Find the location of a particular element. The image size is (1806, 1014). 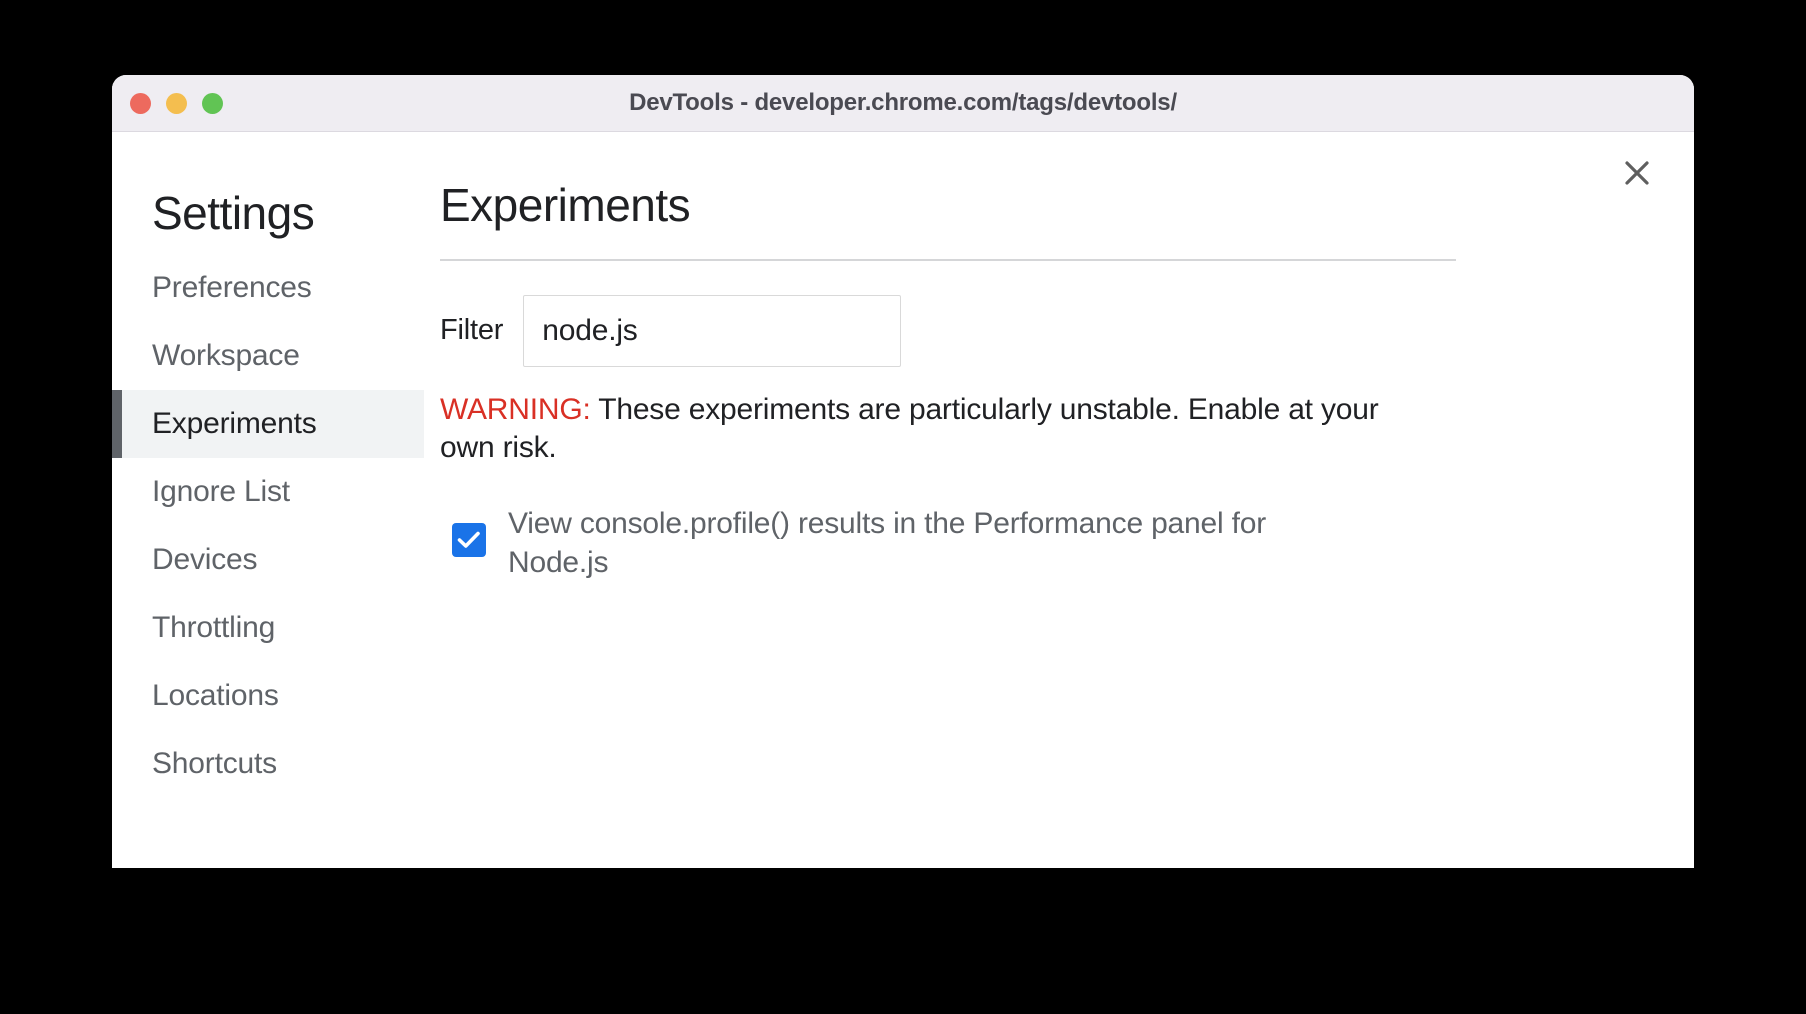

warning-label: WARNING: is located at coordinates (515, 409).